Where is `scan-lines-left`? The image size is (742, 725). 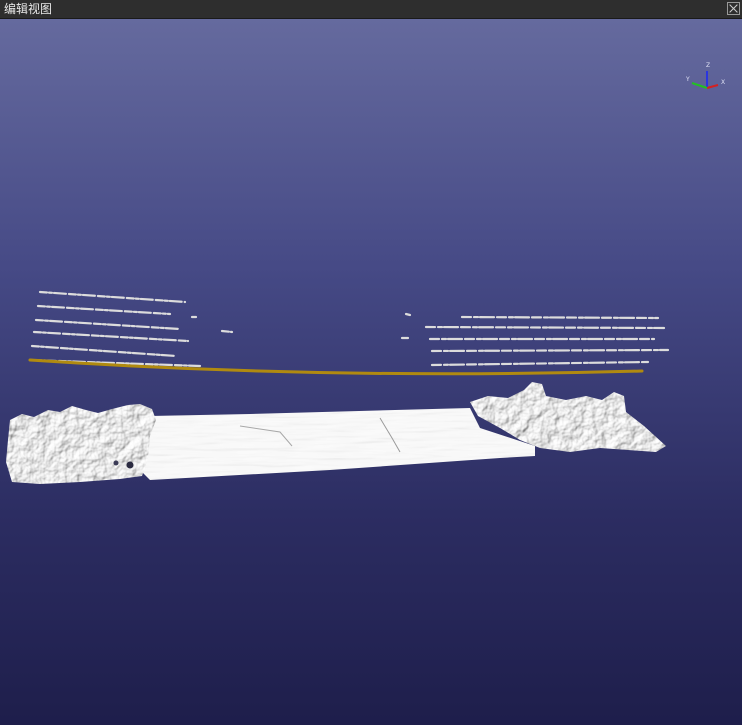
scan-lines-left is located at coordinates (131, 329).